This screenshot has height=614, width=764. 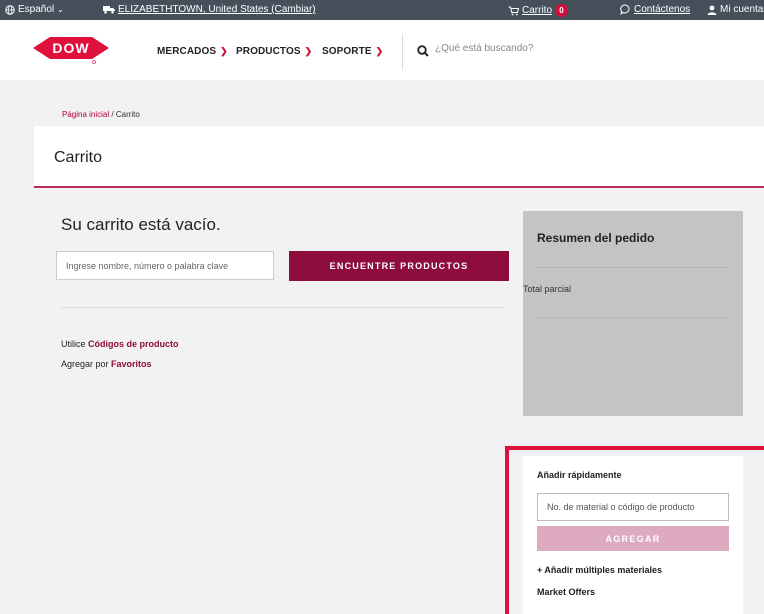 What do you see at coordinates (596, 238) in the screenshot?
I see `order-summary-title: Resumen del pedido` at bounding box center [596, 238].